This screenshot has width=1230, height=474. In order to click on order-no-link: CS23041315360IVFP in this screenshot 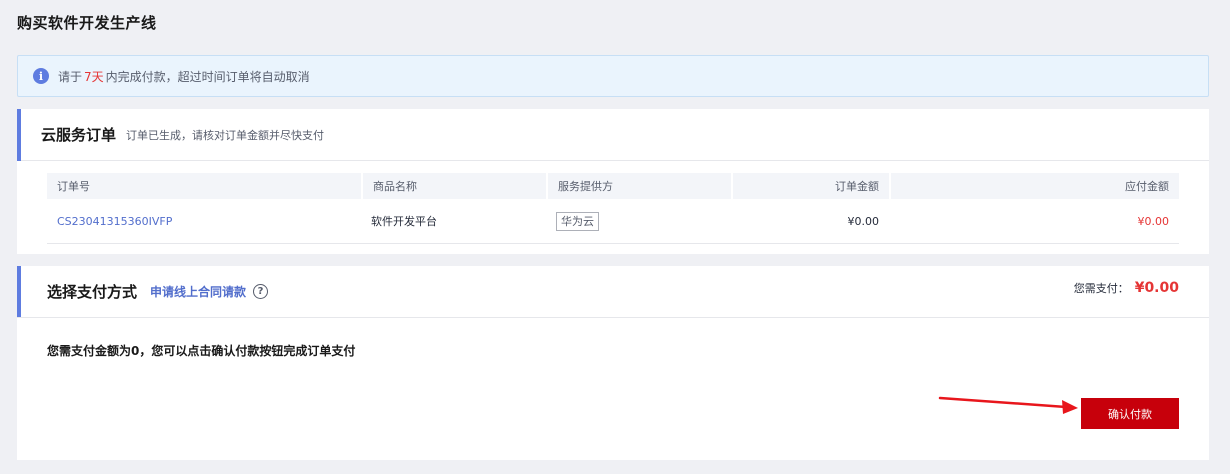, I will do `click(114, 221)`.